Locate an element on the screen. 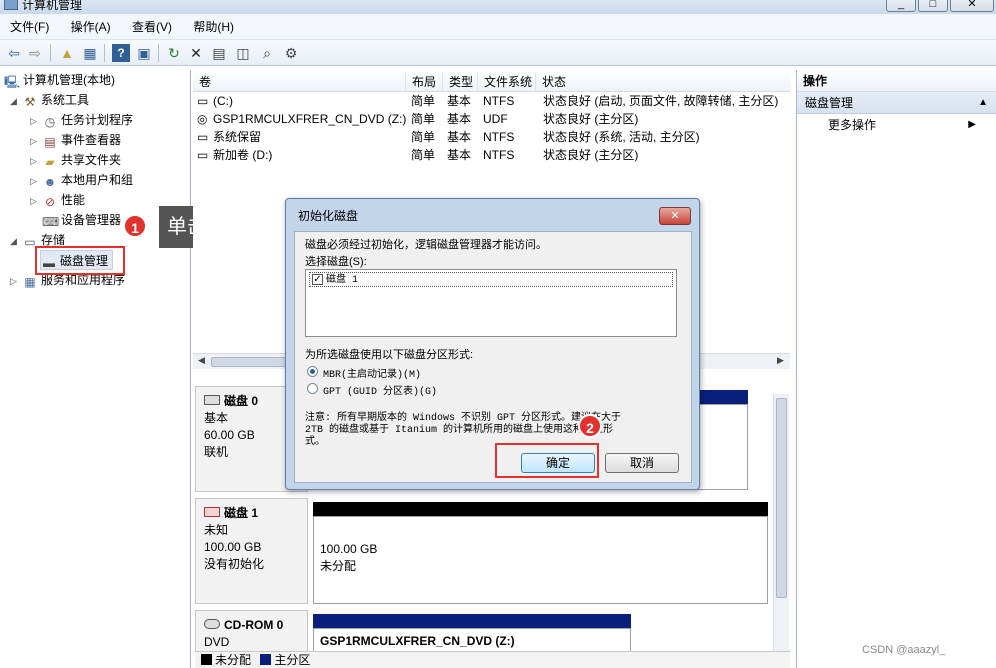  tree-item-local-users: ▷ ☻ 本地用户和组 is located at coordinates (81, 180).